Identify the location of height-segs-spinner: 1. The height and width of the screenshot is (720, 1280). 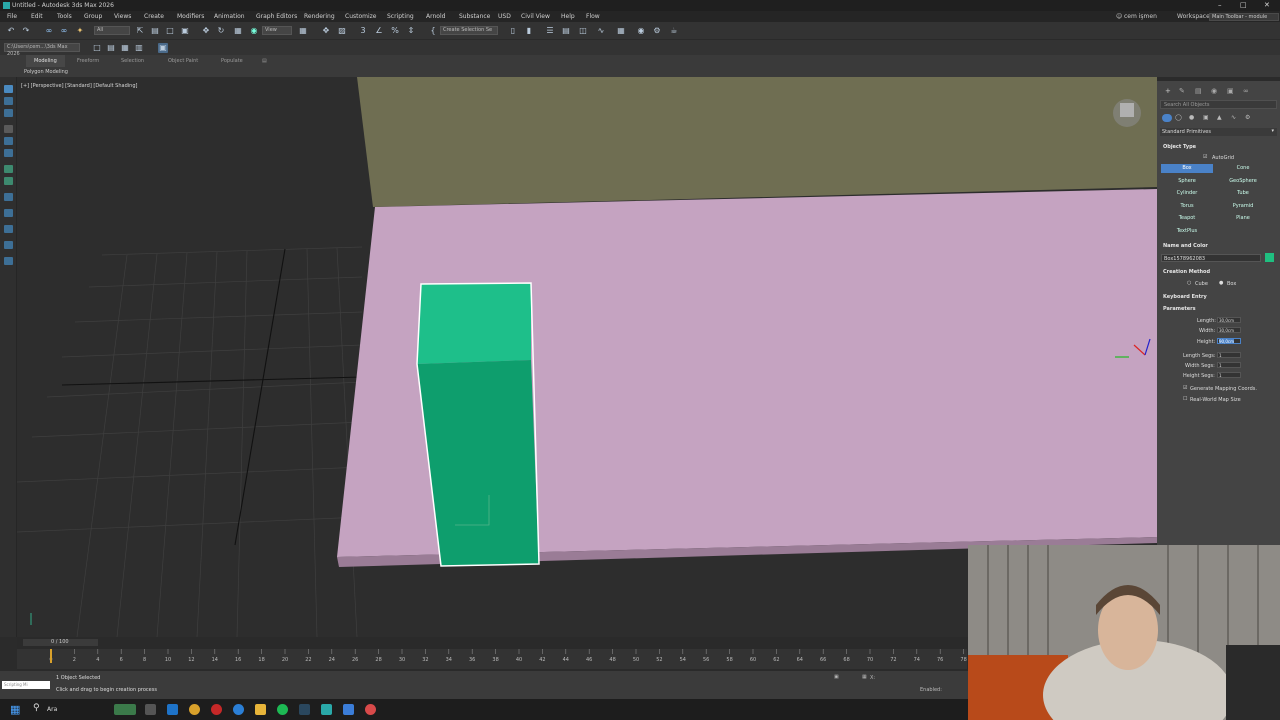
(1229, 375).